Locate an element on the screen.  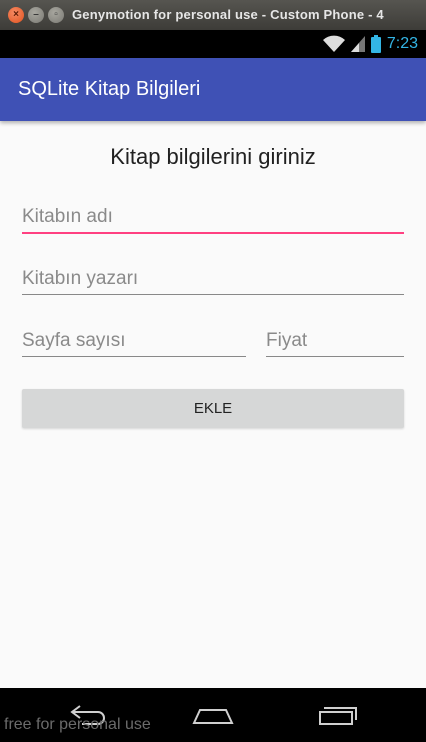
home-icon is located at coordinates (213, 714).